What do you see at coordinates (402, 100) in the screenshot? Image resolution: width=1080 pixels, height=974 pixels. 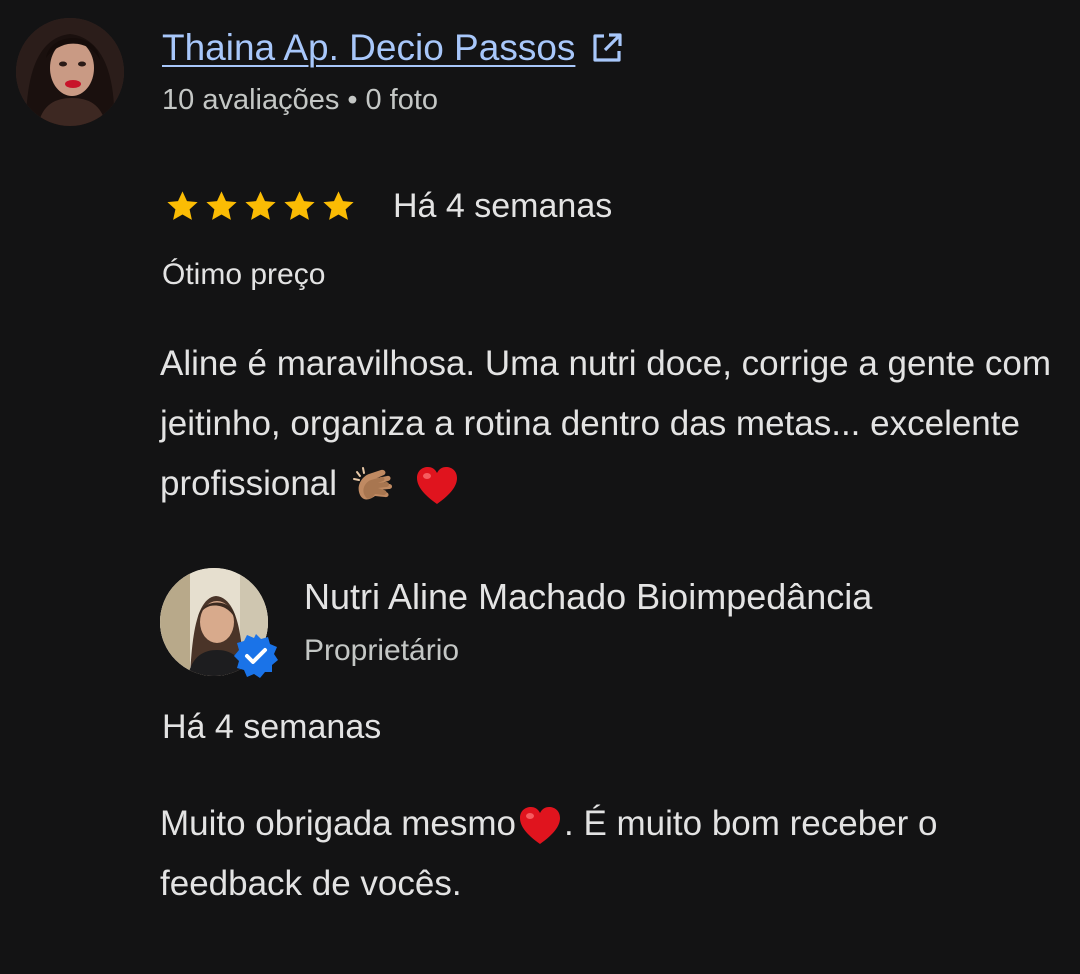 I see `reviewer-photo-count: 0 foto` at bounding box center [402, 100].